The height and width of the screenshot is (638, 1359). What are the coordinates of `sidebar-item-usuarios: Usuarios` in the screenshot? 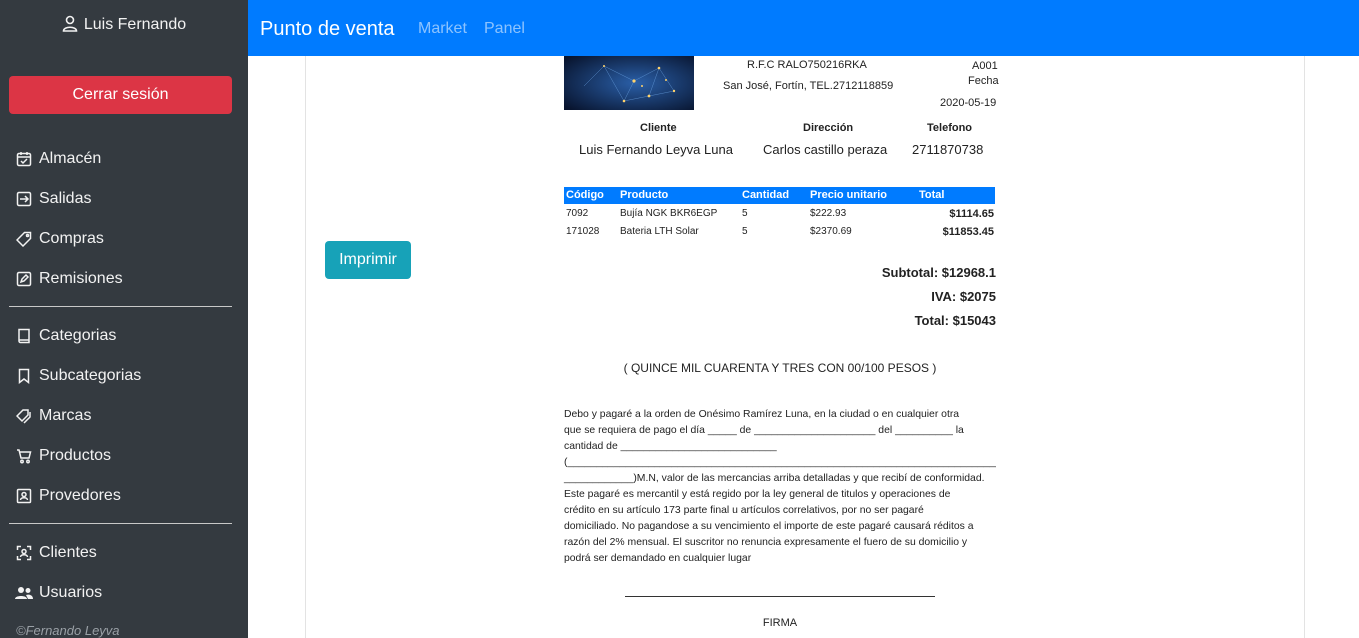 It's located at (58, 593).